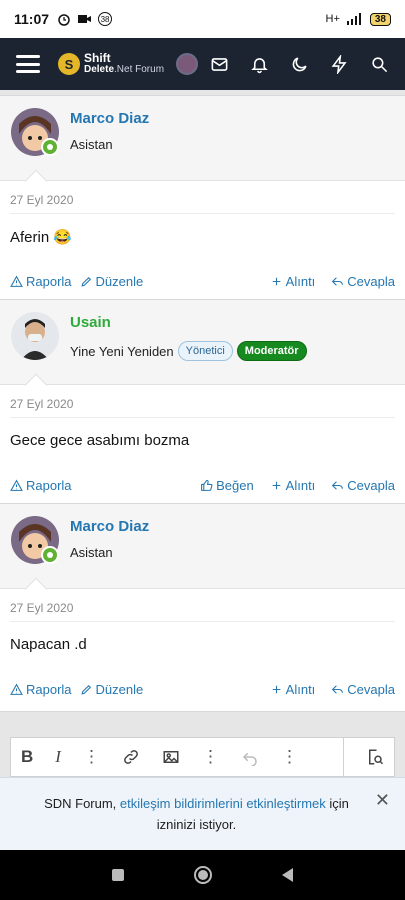 The width and height of the screenshot is (405, 900). What do you see at coordinates (27, 757) in the screenshot?
I see `bold-button: B` at bounding box center [27, 757].